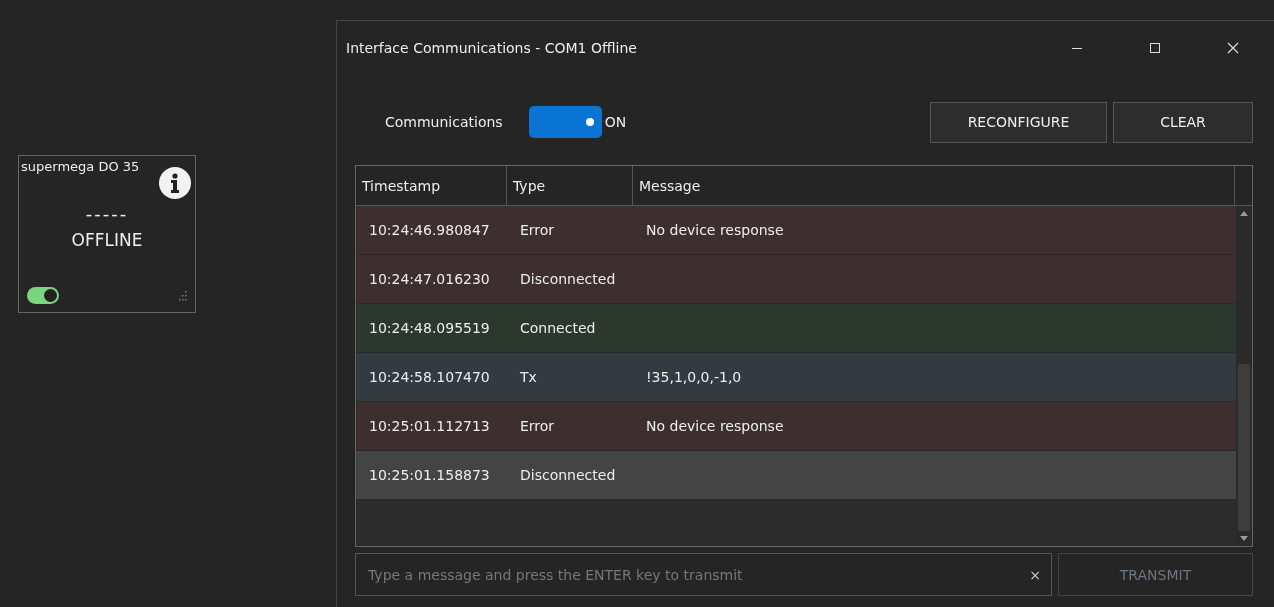 This screenshot has width=1274, height=607. Describe the element at coordinates (1233, 48) in the screenshot. I see `close-icon` at that location.